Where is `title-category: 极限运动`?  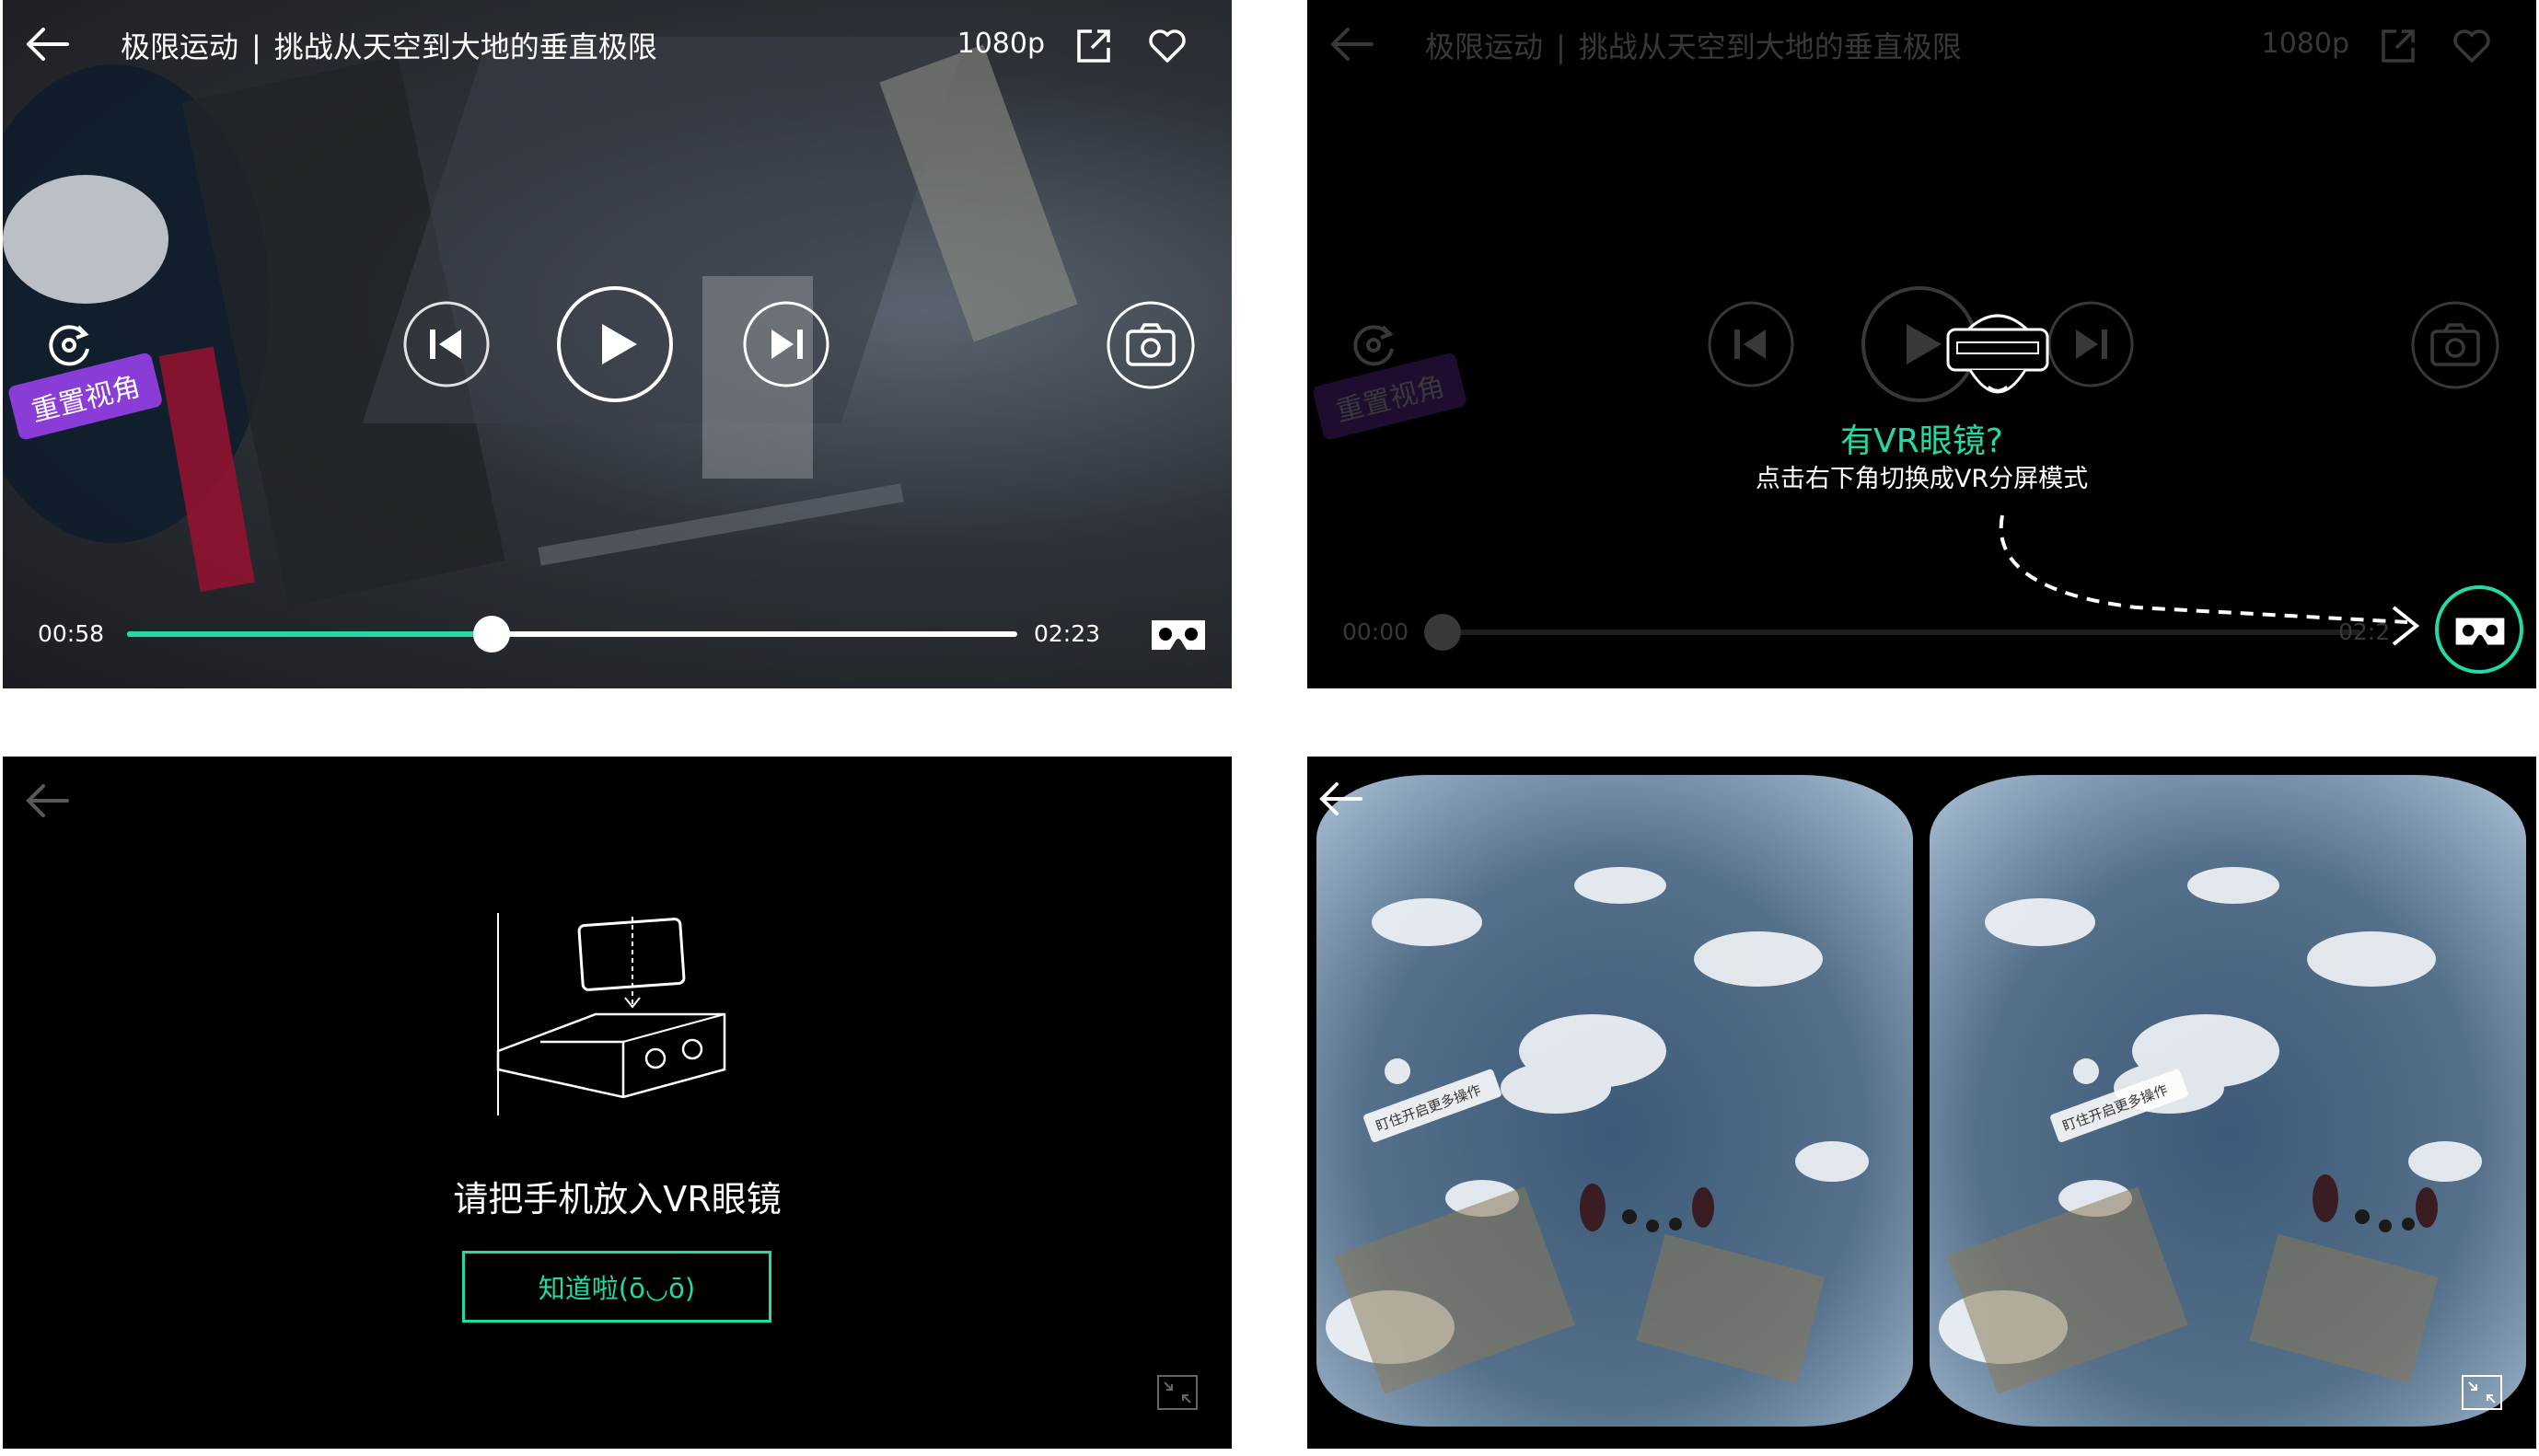
title-category: 极限运动 is located at coordinates (180, 46).